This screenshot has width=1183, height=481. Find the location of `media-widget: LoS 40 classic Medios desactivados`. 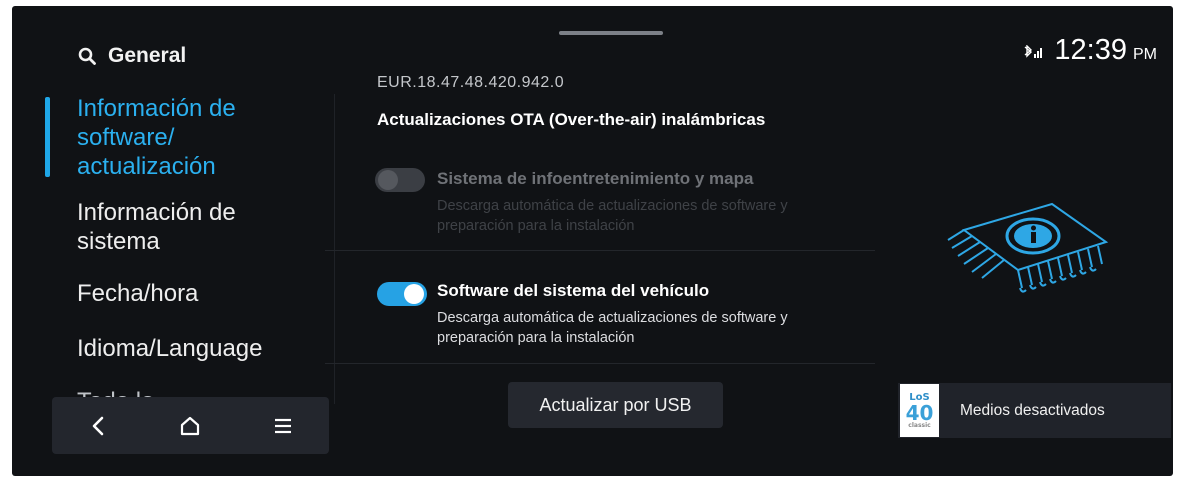

media-widget: LoS 40 classic Medios desactivados is located at coordinates (1034, 410).